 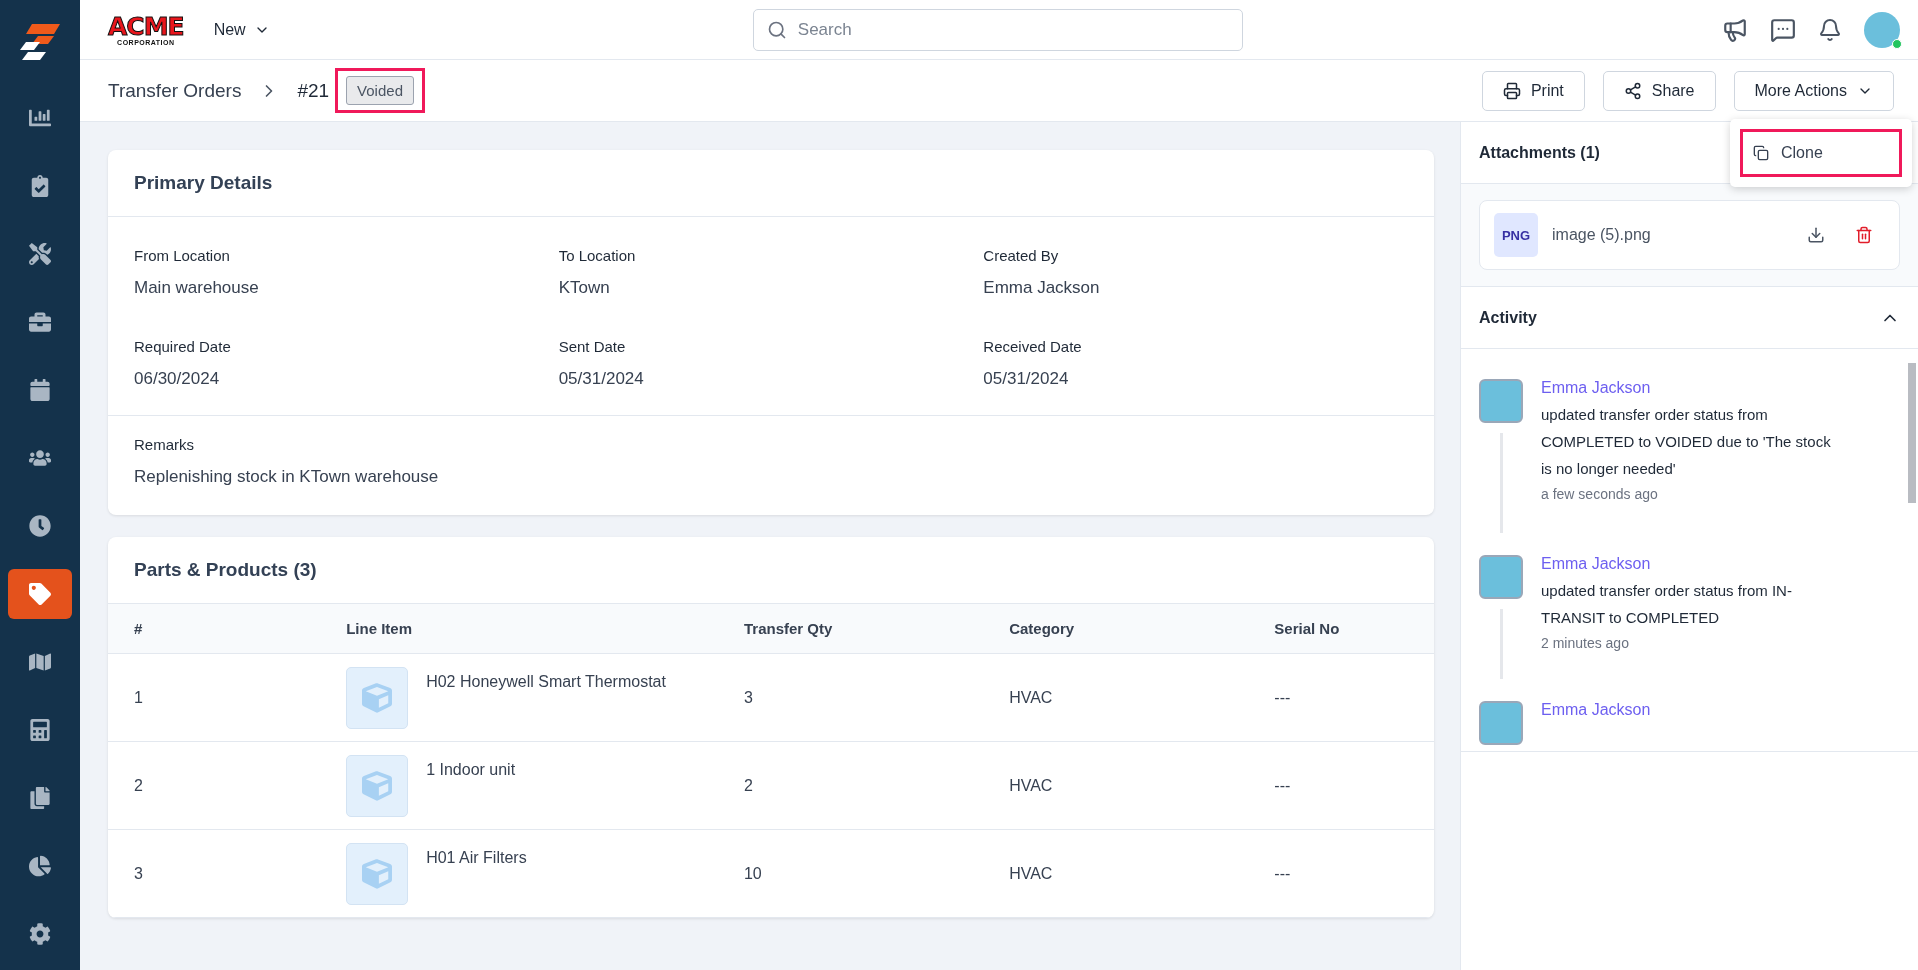 What do you see at coordinates (1533, 90) in the screenshot?
I see `print-button: Print` at bounding box center [1533, 90].